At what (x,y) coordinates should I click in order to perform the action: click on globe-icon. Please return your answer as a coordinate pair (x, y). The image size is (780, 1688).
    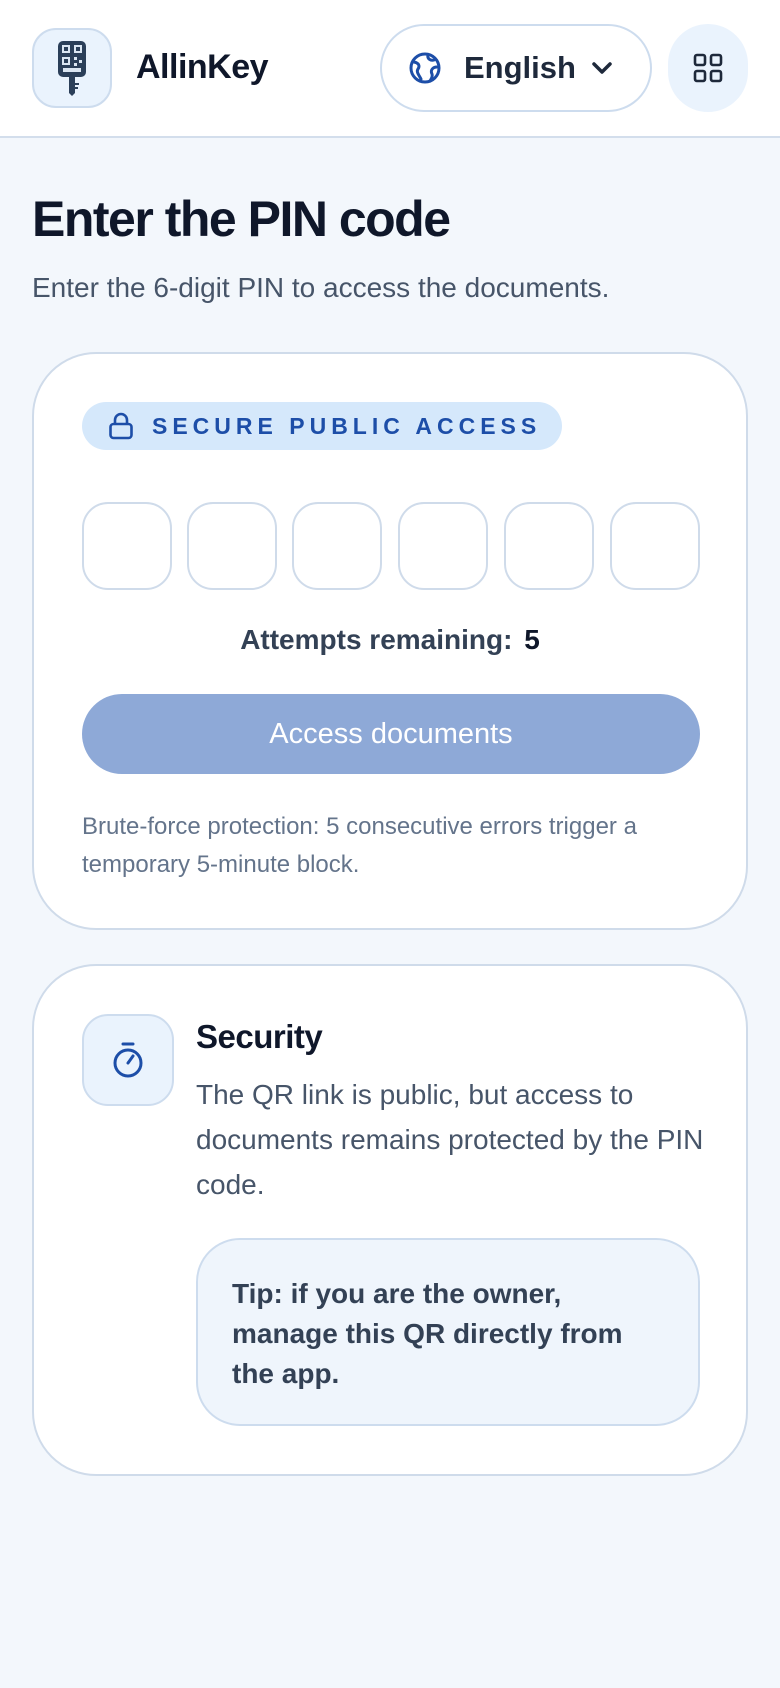
    Looking at the image, I should click on (425, 68).